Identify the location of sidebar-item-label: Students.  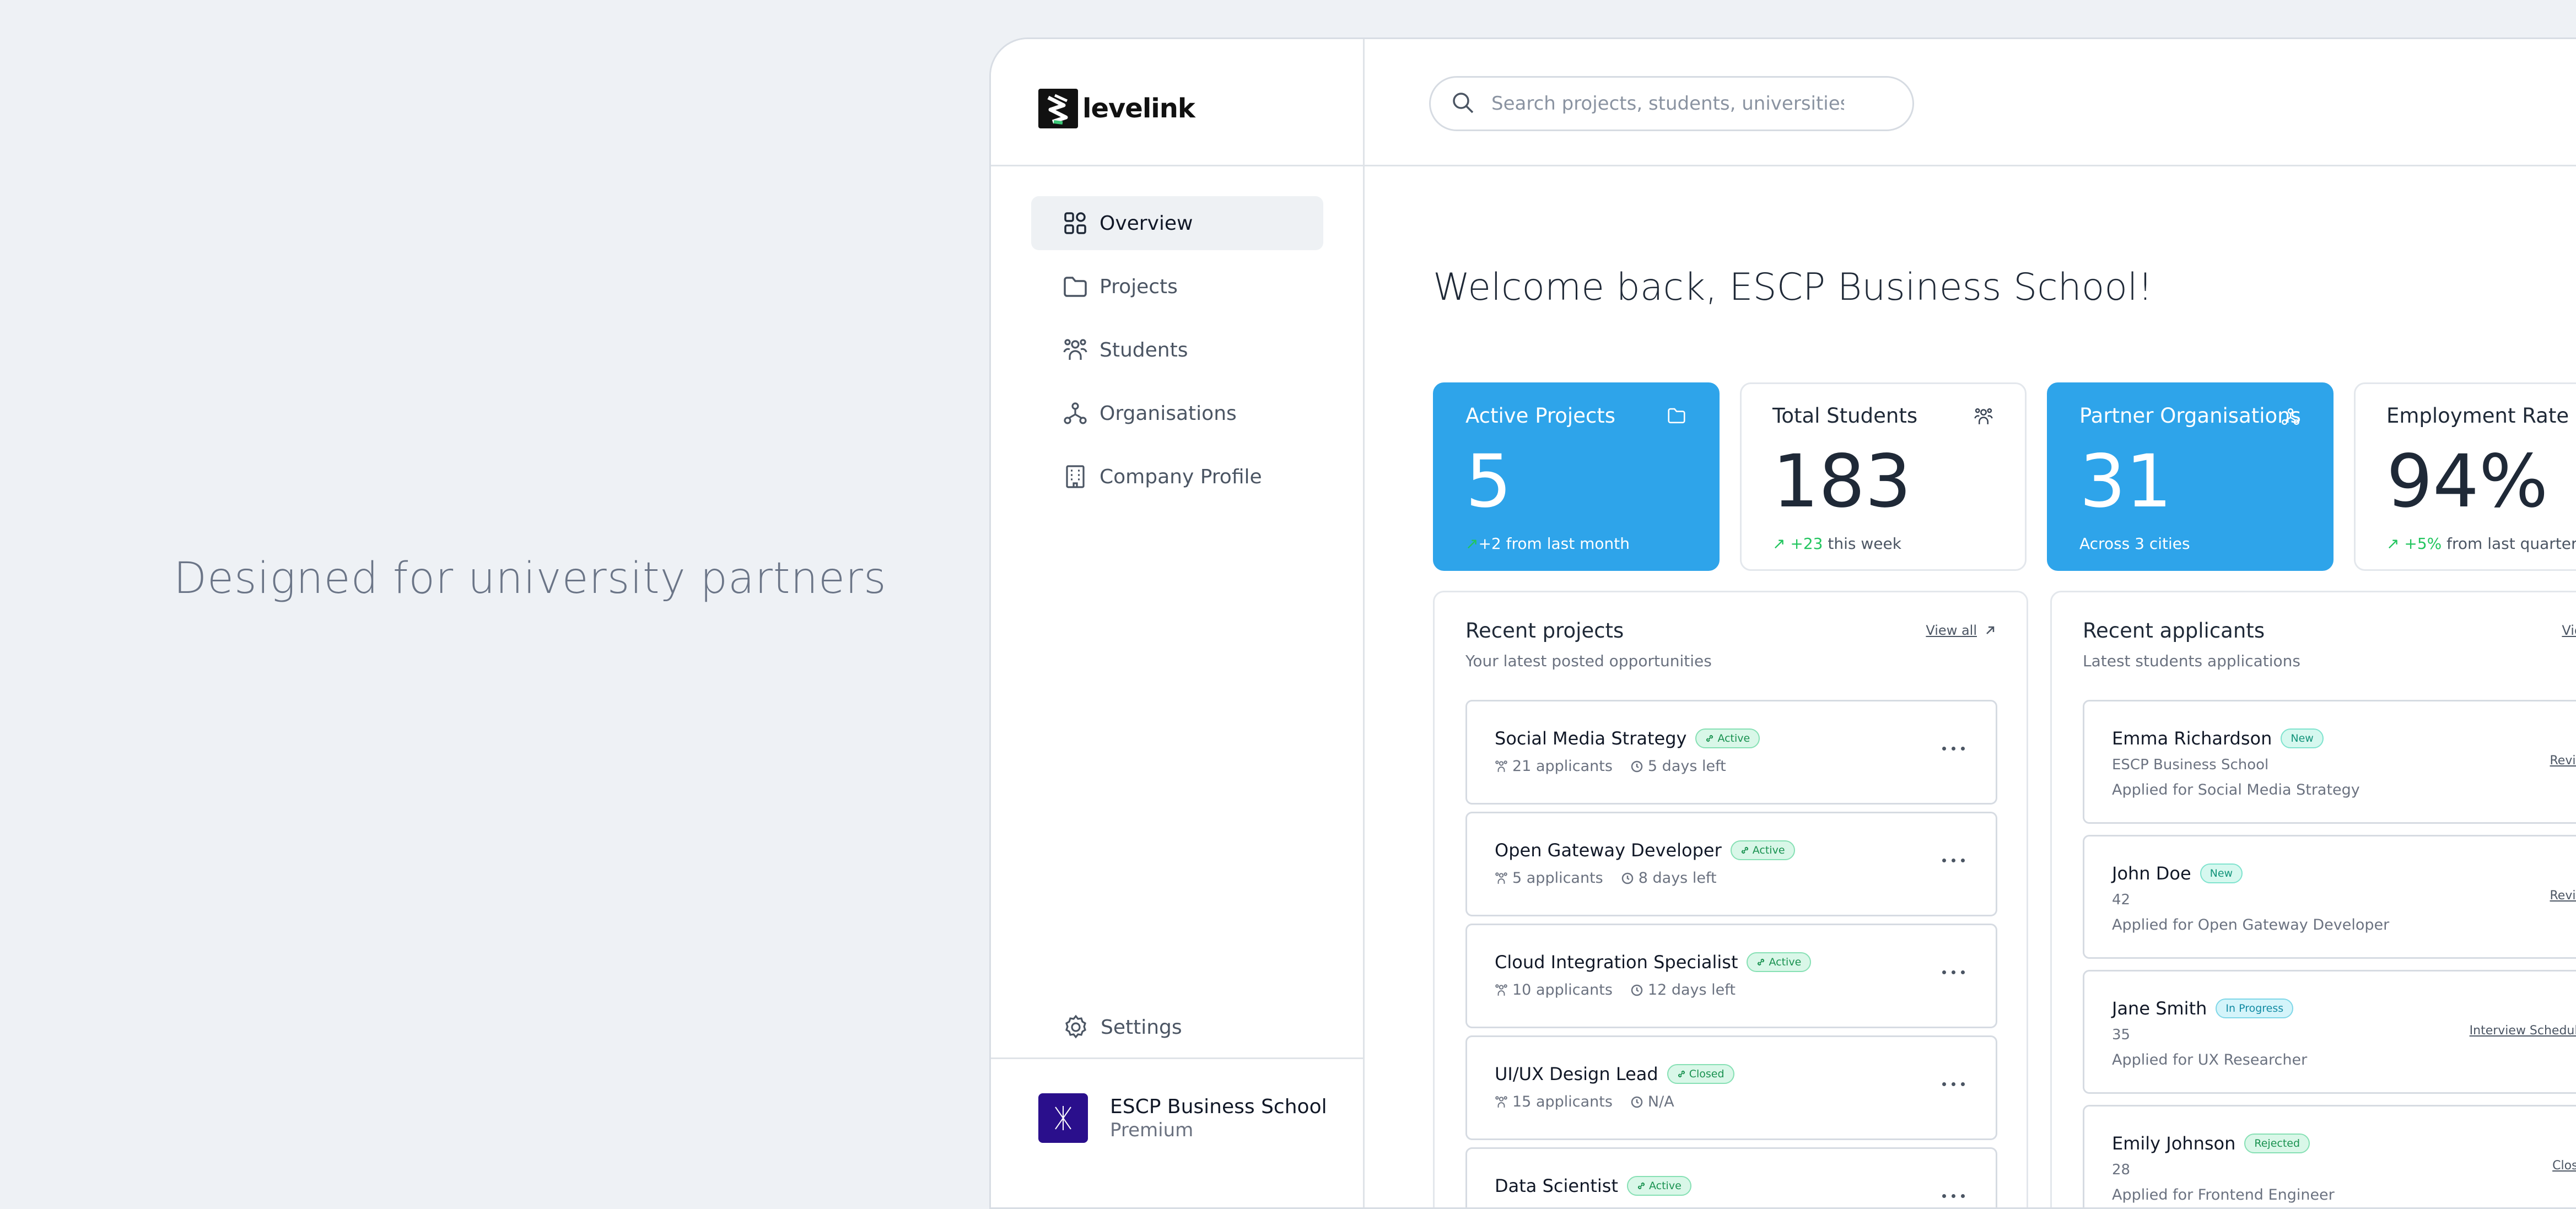
(1144, 350).